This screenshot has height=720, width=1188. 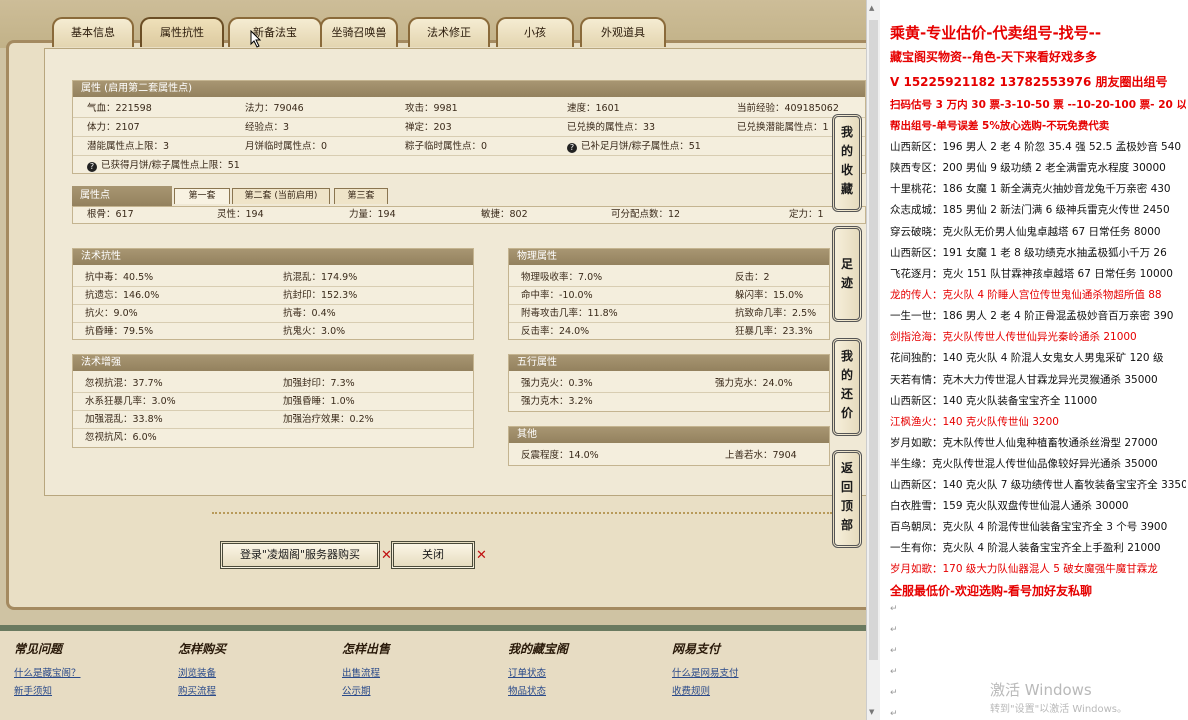 What do you see at coordinates (328, 419) in the screenshot?
I see `boost-value: 加强治疗效果：0.2%` at bounding box center [328, 419].